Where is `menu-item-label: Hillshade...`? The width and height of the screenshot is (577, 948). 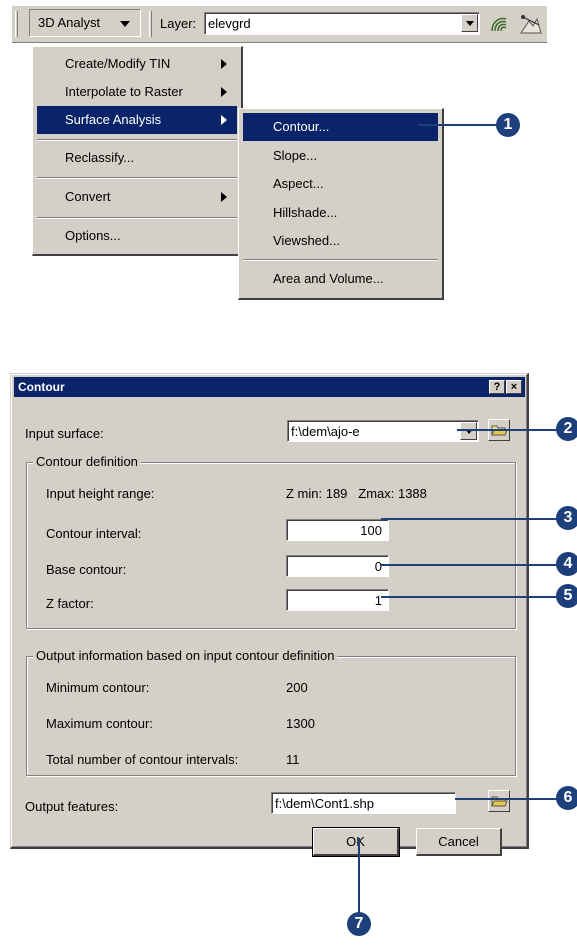 menu-item-label: Hillshade... is located at coordinates (305, 212).